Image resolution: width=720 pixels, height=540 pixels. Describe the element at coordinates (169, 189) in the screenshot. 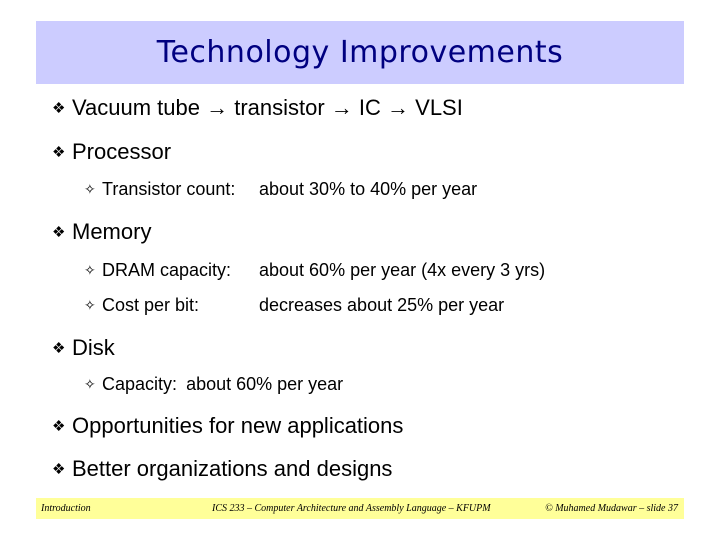

I see `sub-bullet-label: Transistor count:` at that location.